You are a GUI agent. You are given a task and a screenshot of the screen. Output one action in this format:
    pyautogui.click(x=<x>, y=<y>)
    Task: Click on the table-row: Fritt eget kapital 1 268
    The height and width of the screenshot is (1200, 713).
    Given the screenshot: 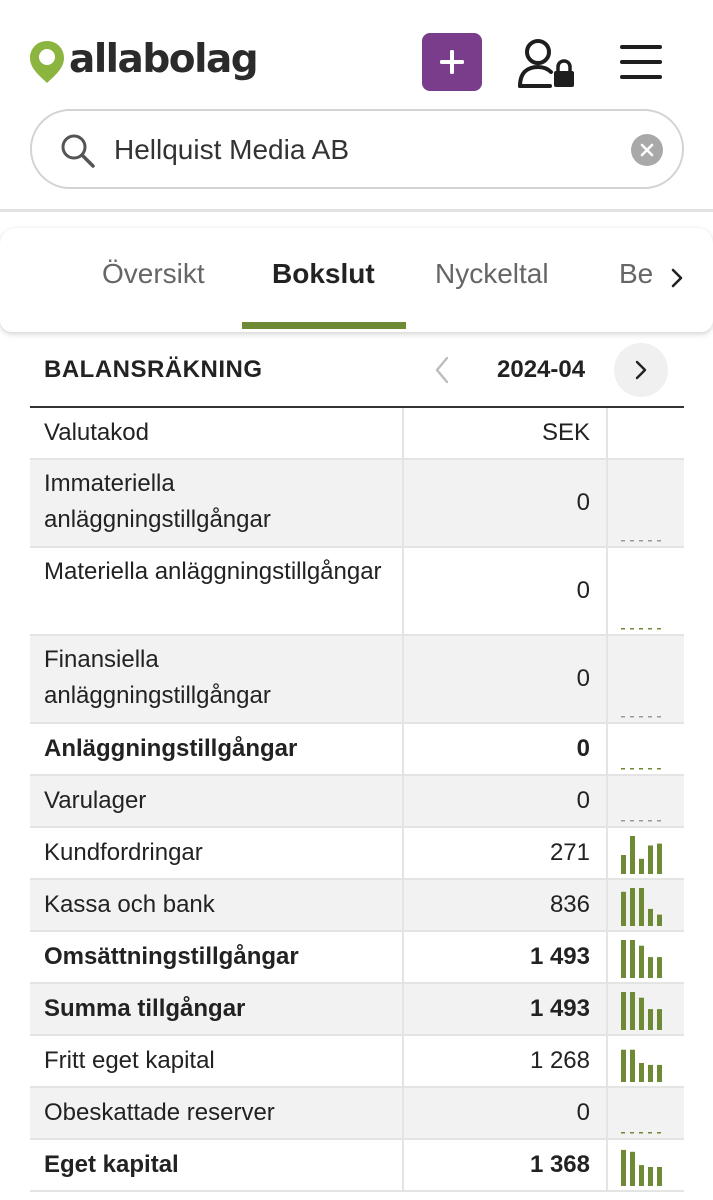 What is the action you would take?
    pyautogui.click(x=357, y=1062)
    